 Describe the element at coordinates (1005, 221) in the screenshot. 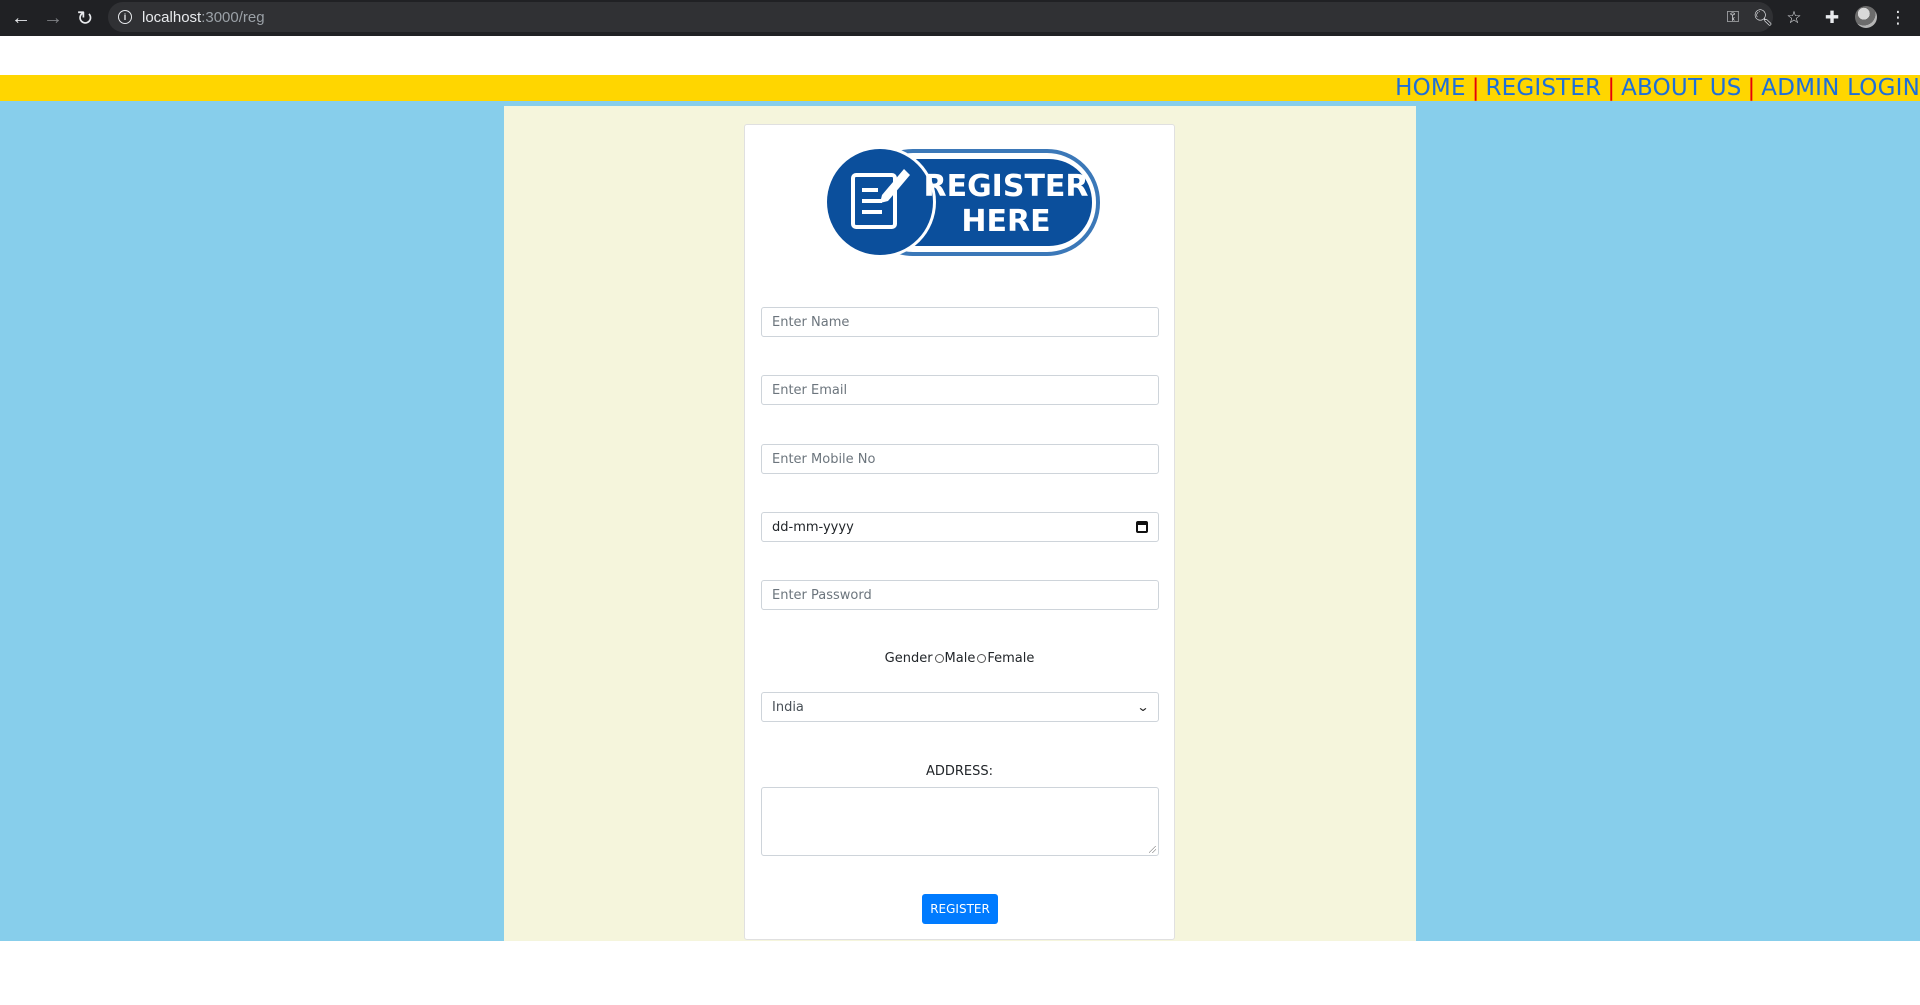

I see `logo-text-line2: HERE` at that location.